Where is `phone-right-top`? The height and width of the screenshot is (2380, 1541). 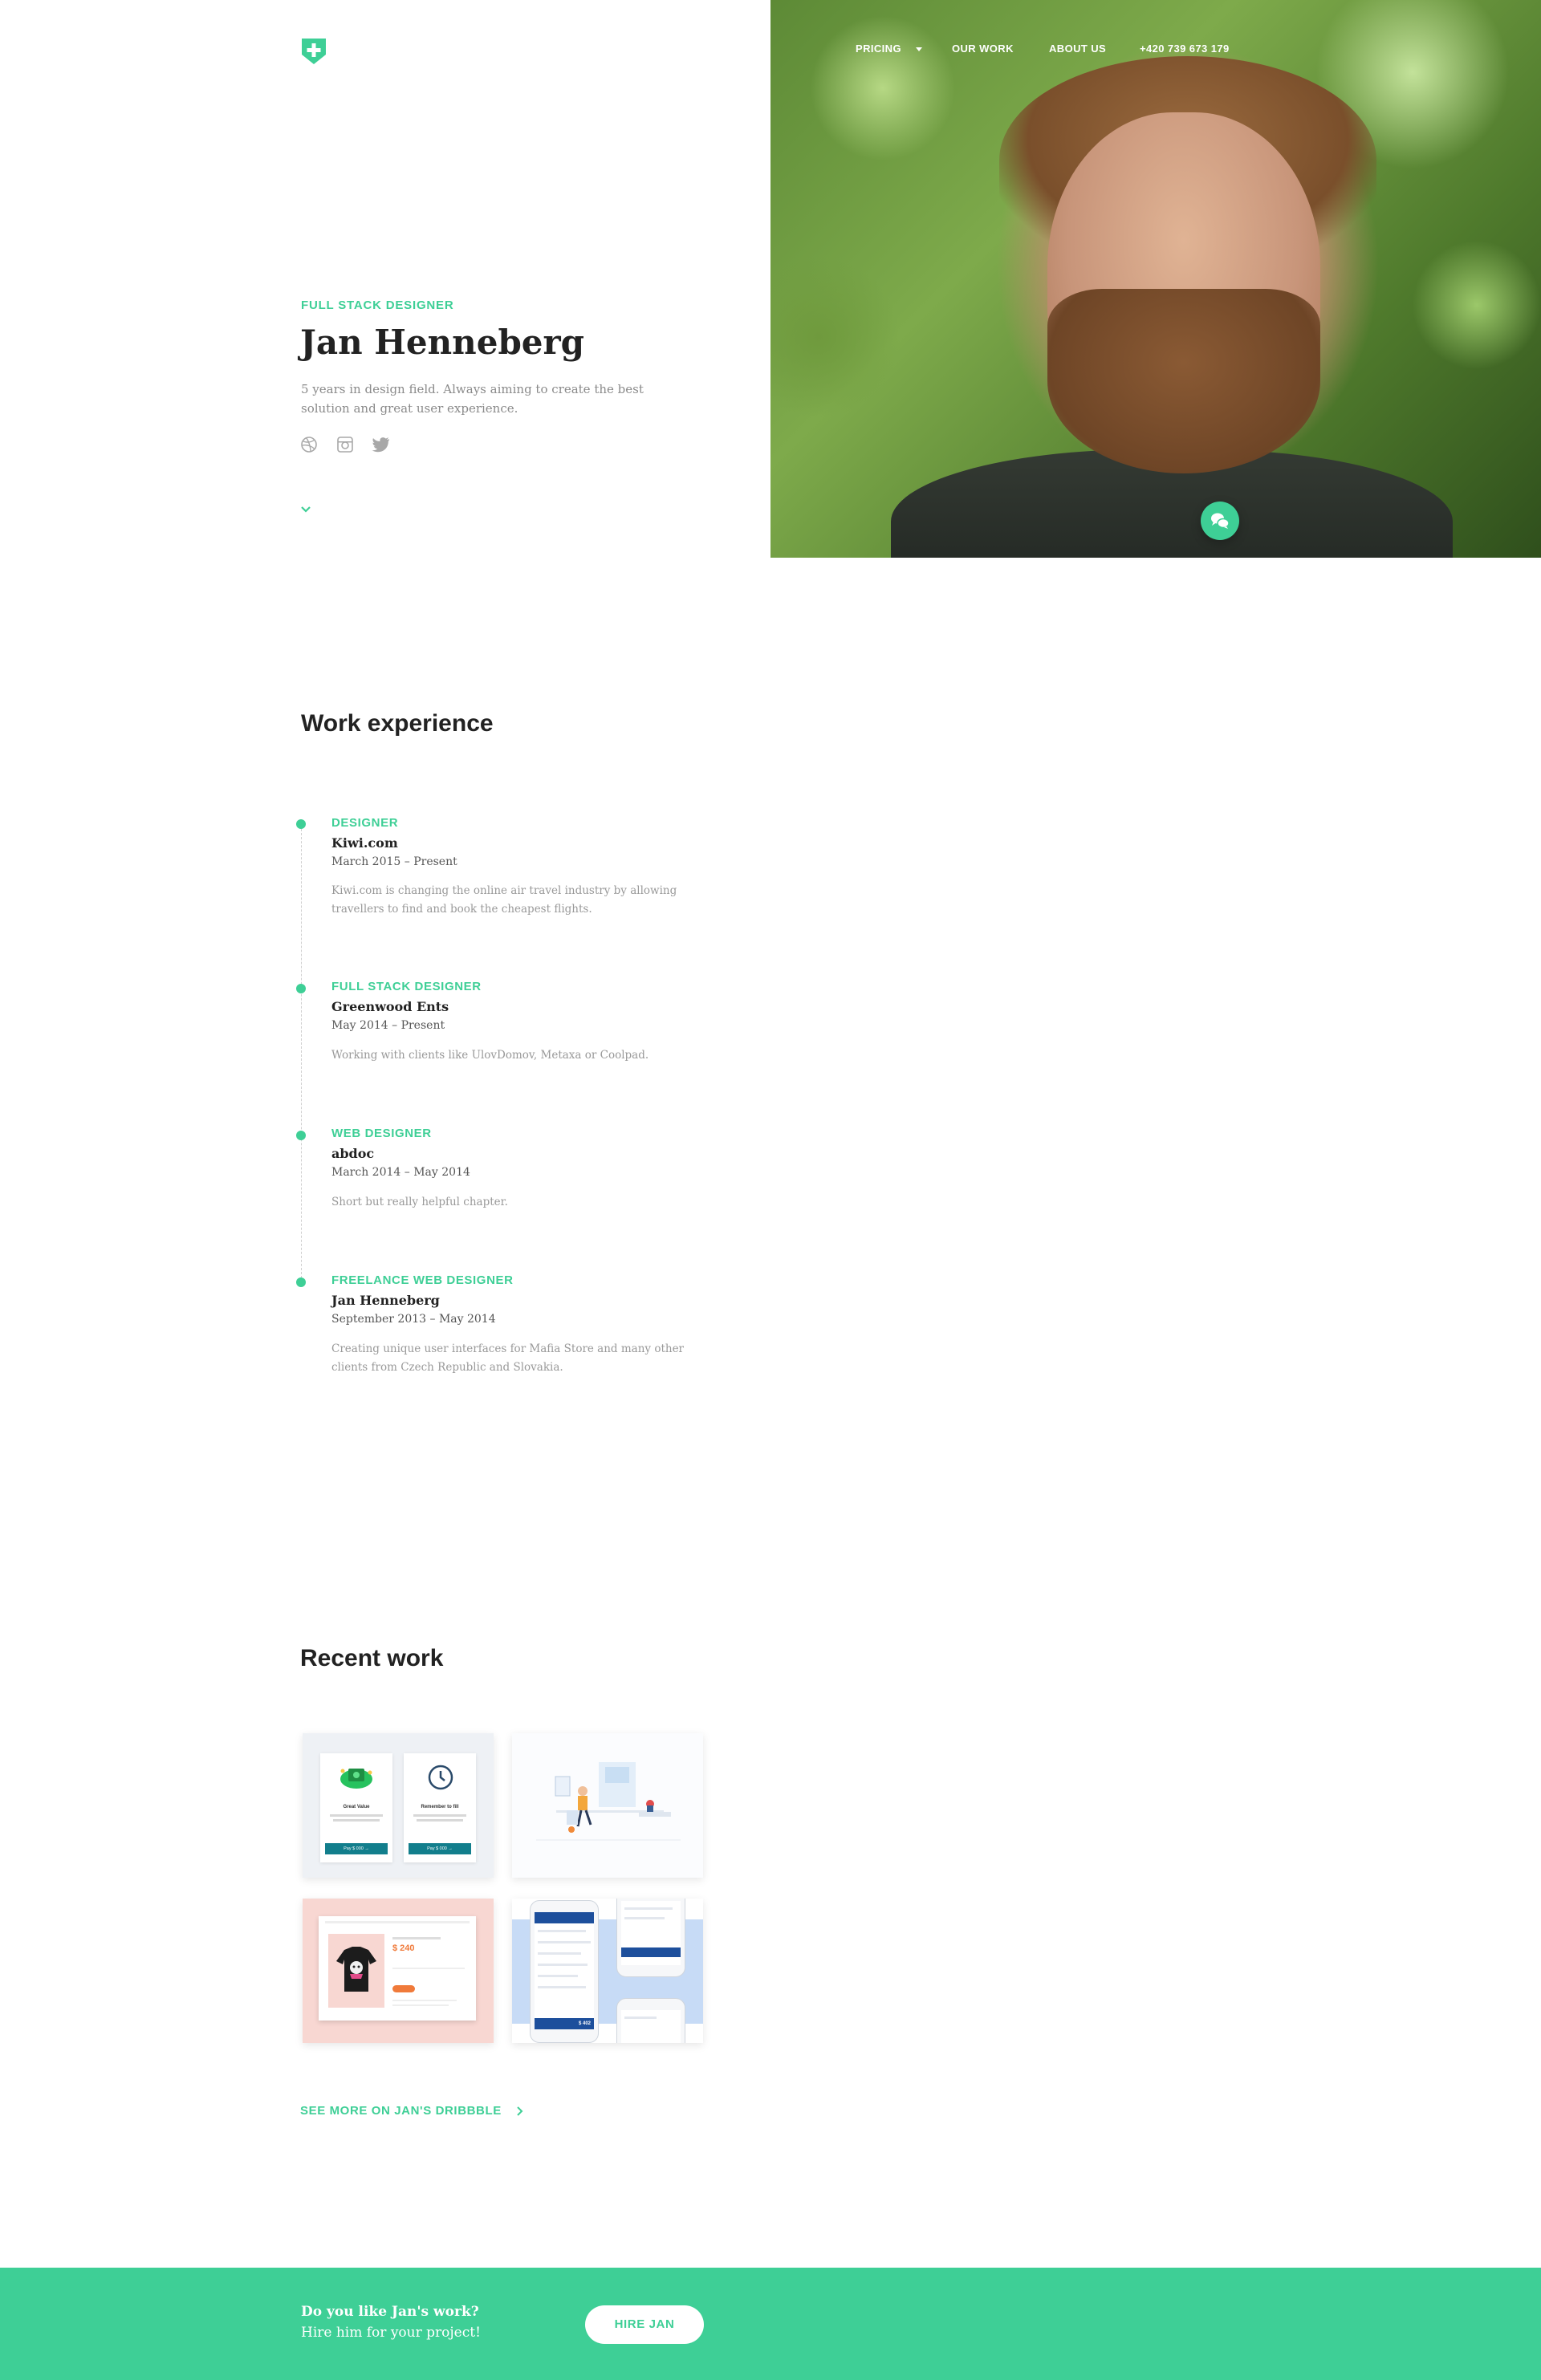 phone-right-top is located at coordinates (650, 1938).